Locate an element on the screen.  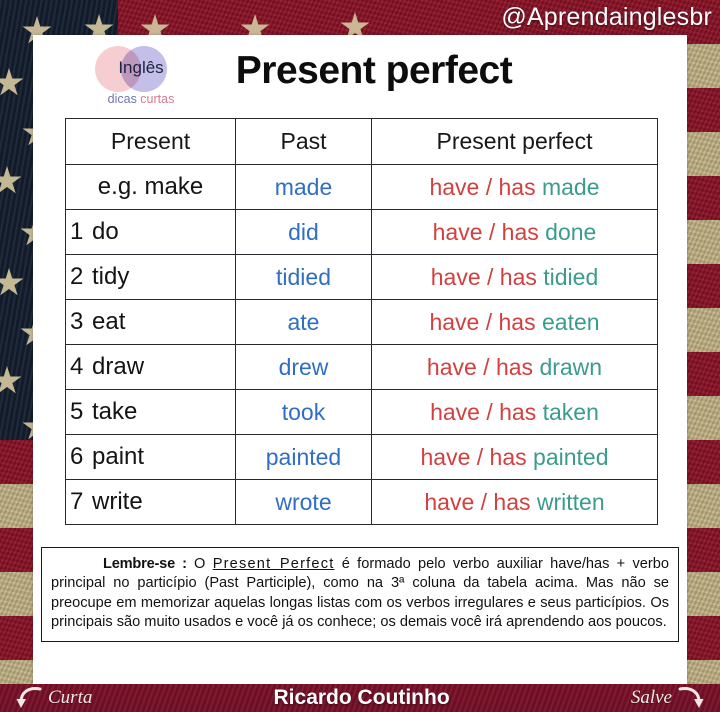
column-header-present-perfect: Present perfect is located at coordinates (514, 141).